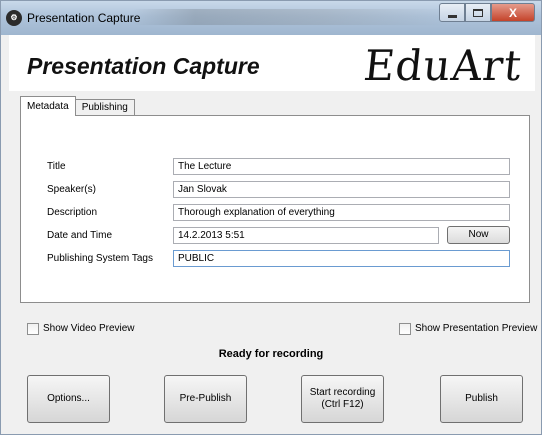 Image resolution: width=542 pixels, height=435 pixels. I want to click on tab-metadata: Metadata, so click(48, 106).